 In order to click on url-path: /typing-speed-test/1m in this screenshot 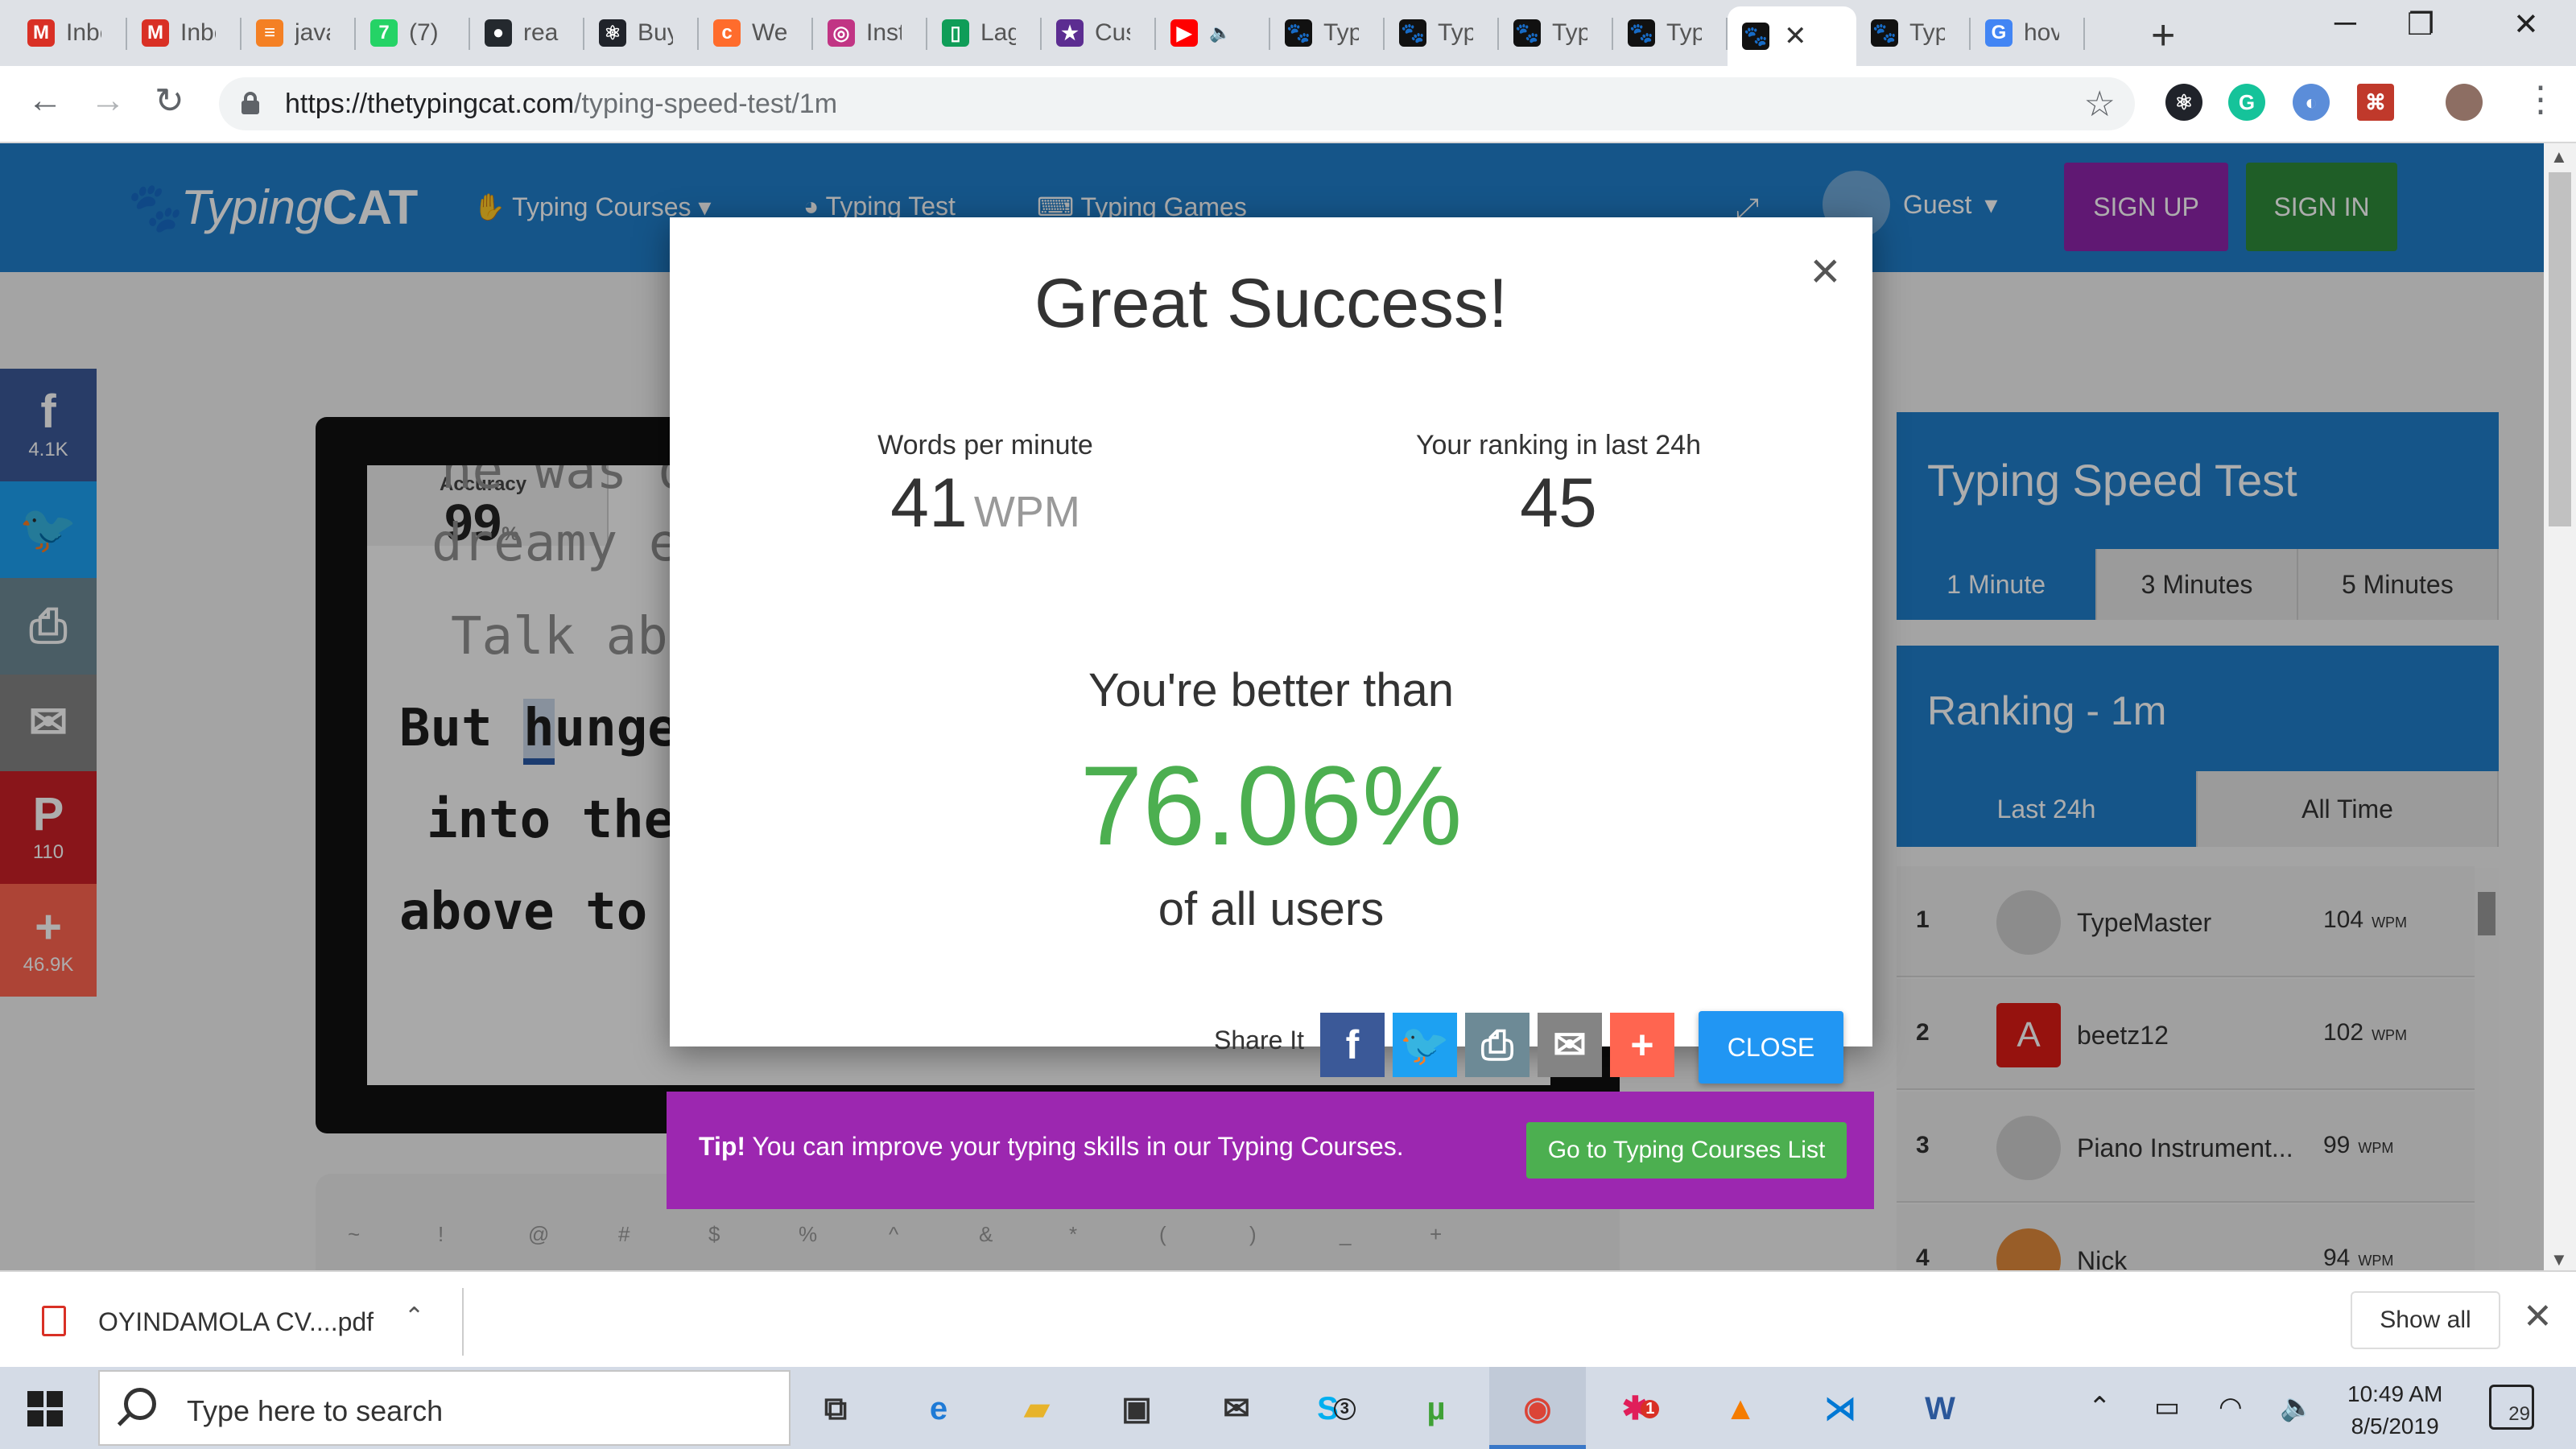, I will do `click(706, 104)`.